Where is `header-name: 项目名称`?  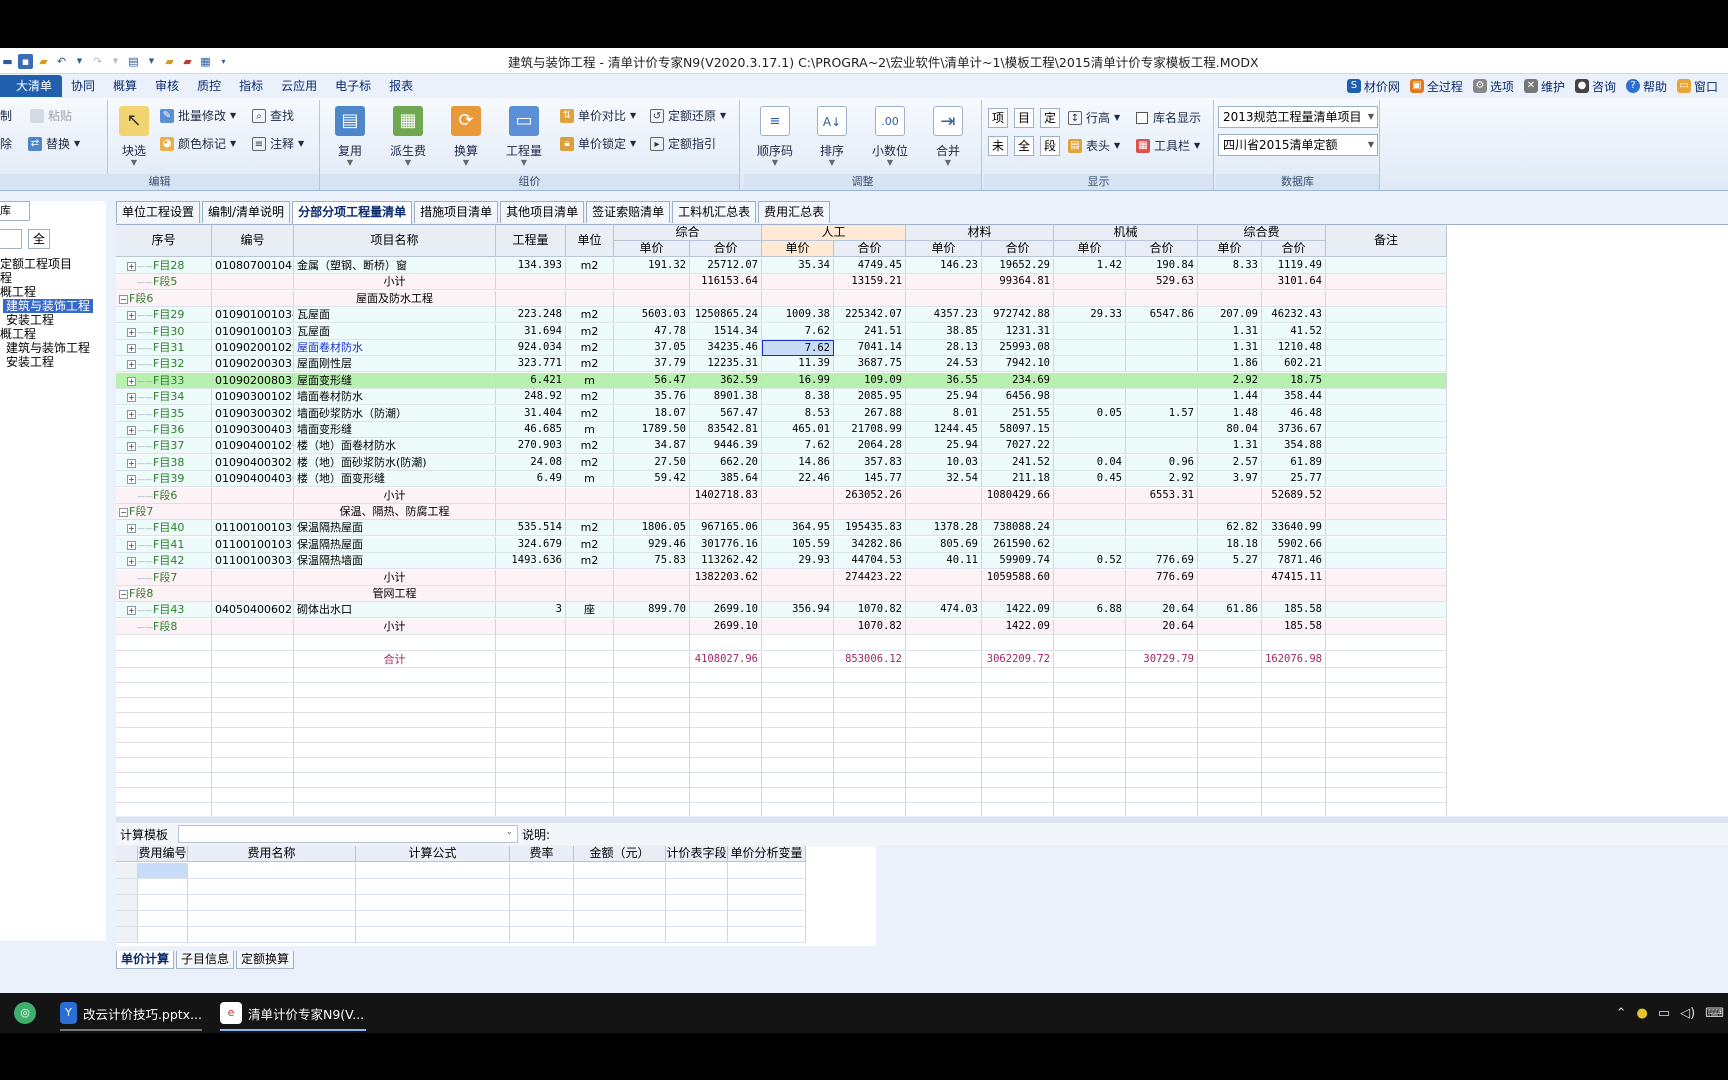
header-name: 项目名称 is located at coordinates (395, 241).